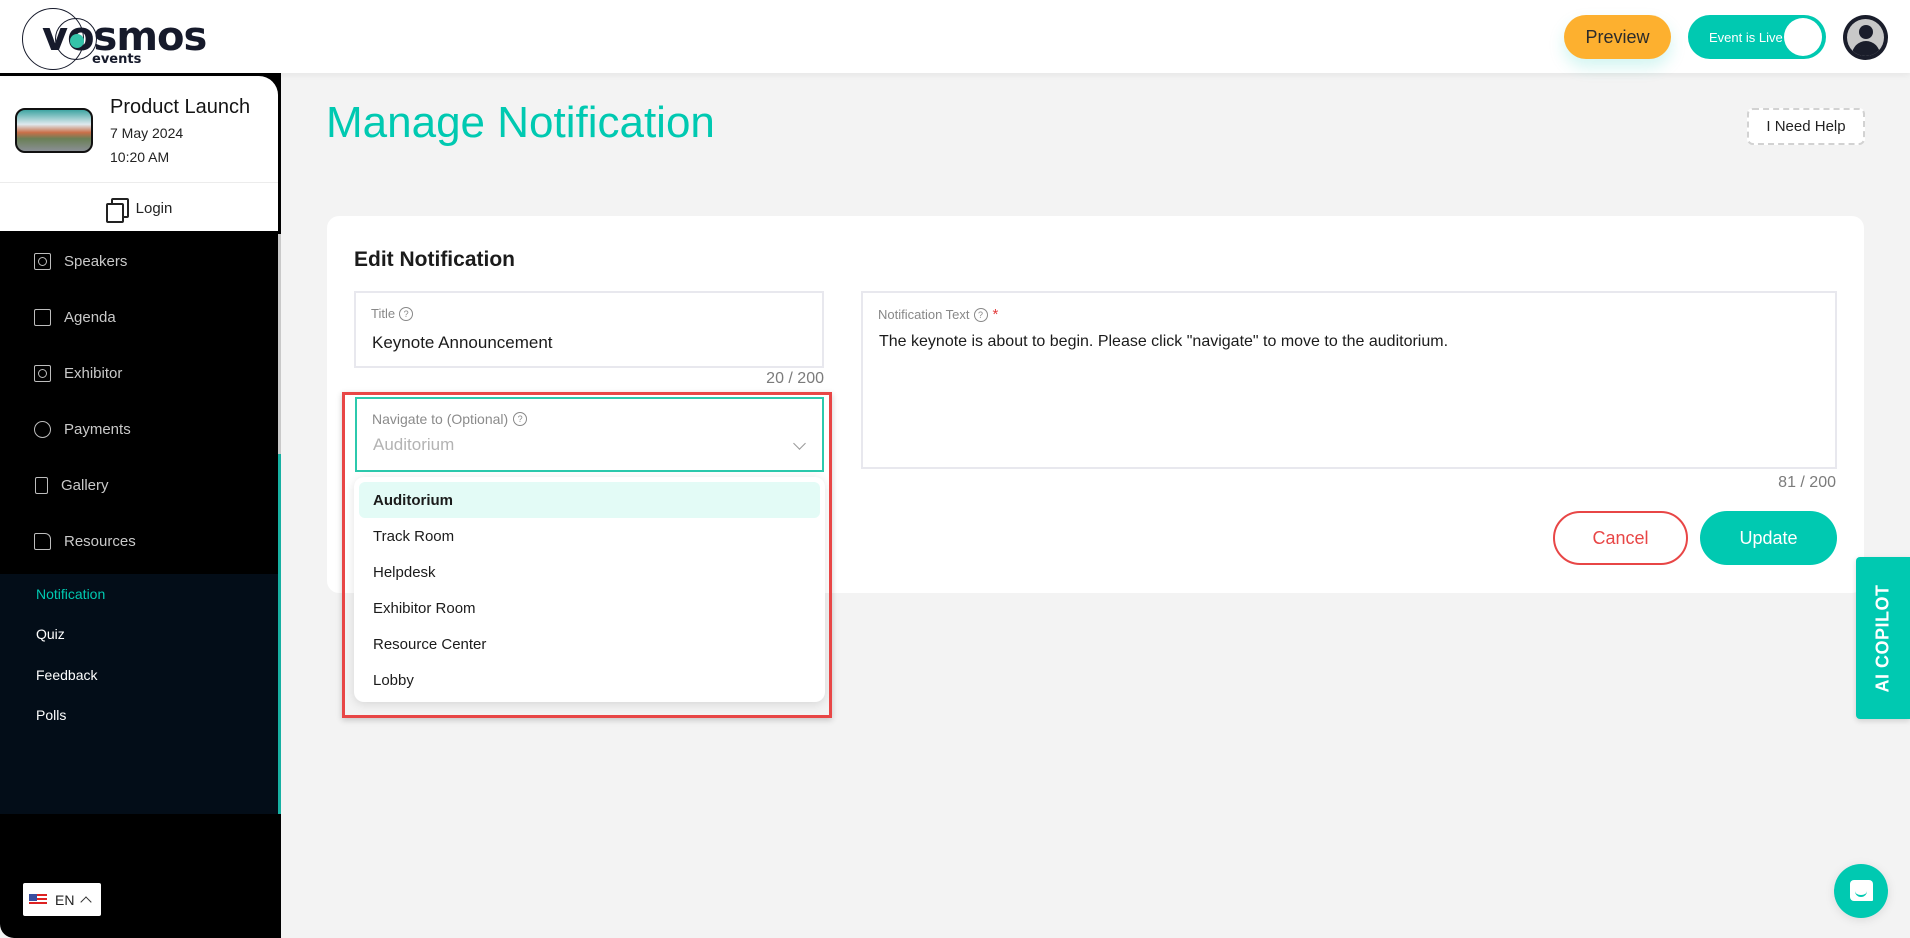 This screenshot has width=1910, height=938. Describe the element at coordinates (154, 208) in the screenshot. I see `login-label: Login` at that location.